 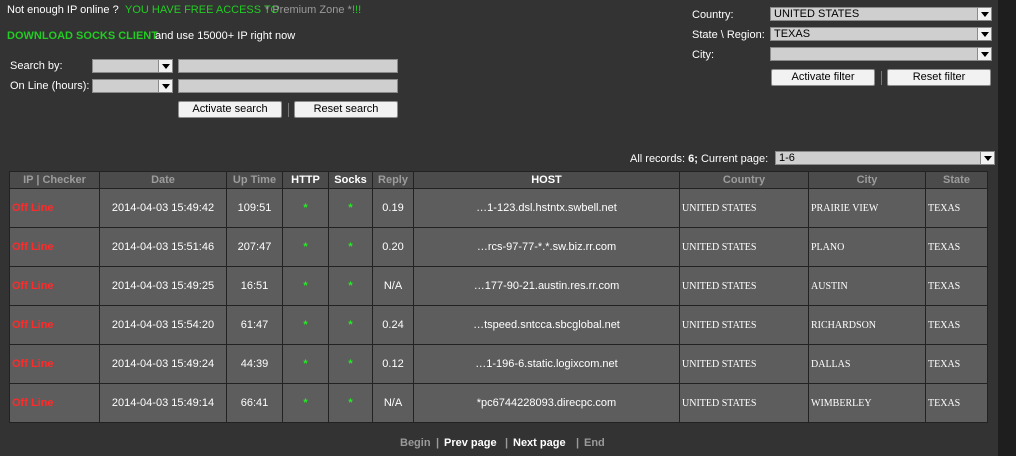 What do you see at coordinates (202, 10) in the screenshot?
I see `free-access-text: YOU HAVE FREE ACCESS TO` at bounding box center [202, 10].